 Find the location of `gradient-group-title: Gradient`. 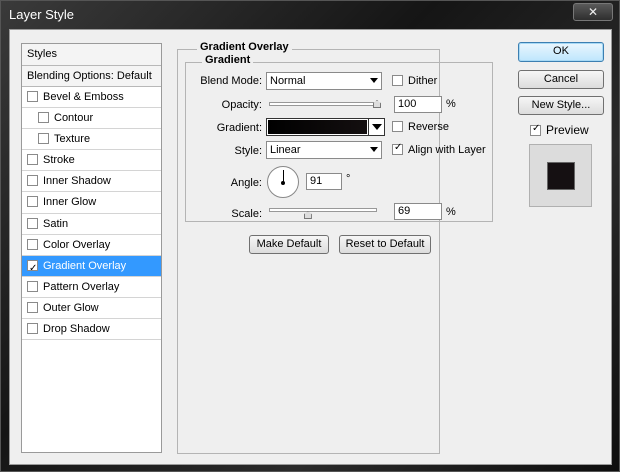

gradient-group-title: Gradient is located at coordinates (228, 60).